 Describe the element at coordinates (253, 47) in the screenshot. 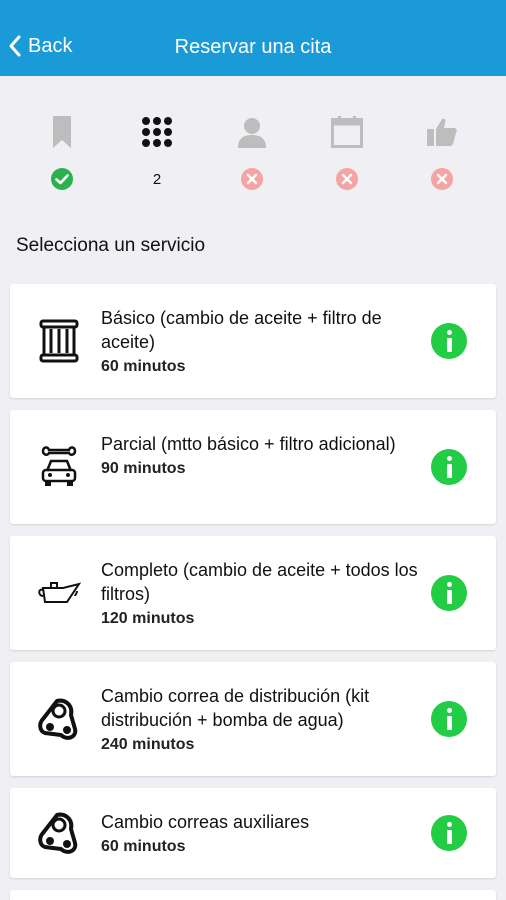

I see `page-title: Reservar una cita` at that location.